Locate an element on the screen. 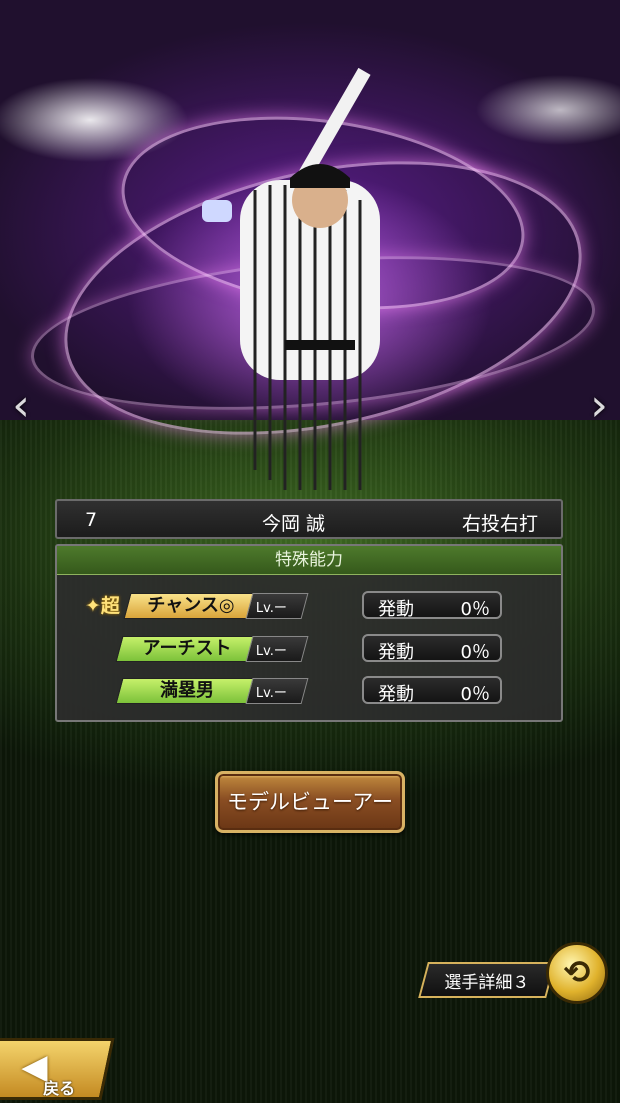 This screenshot has width=620, height=1103. player-detail-label: 選手詳細３ is located at coordinates (487, 983).